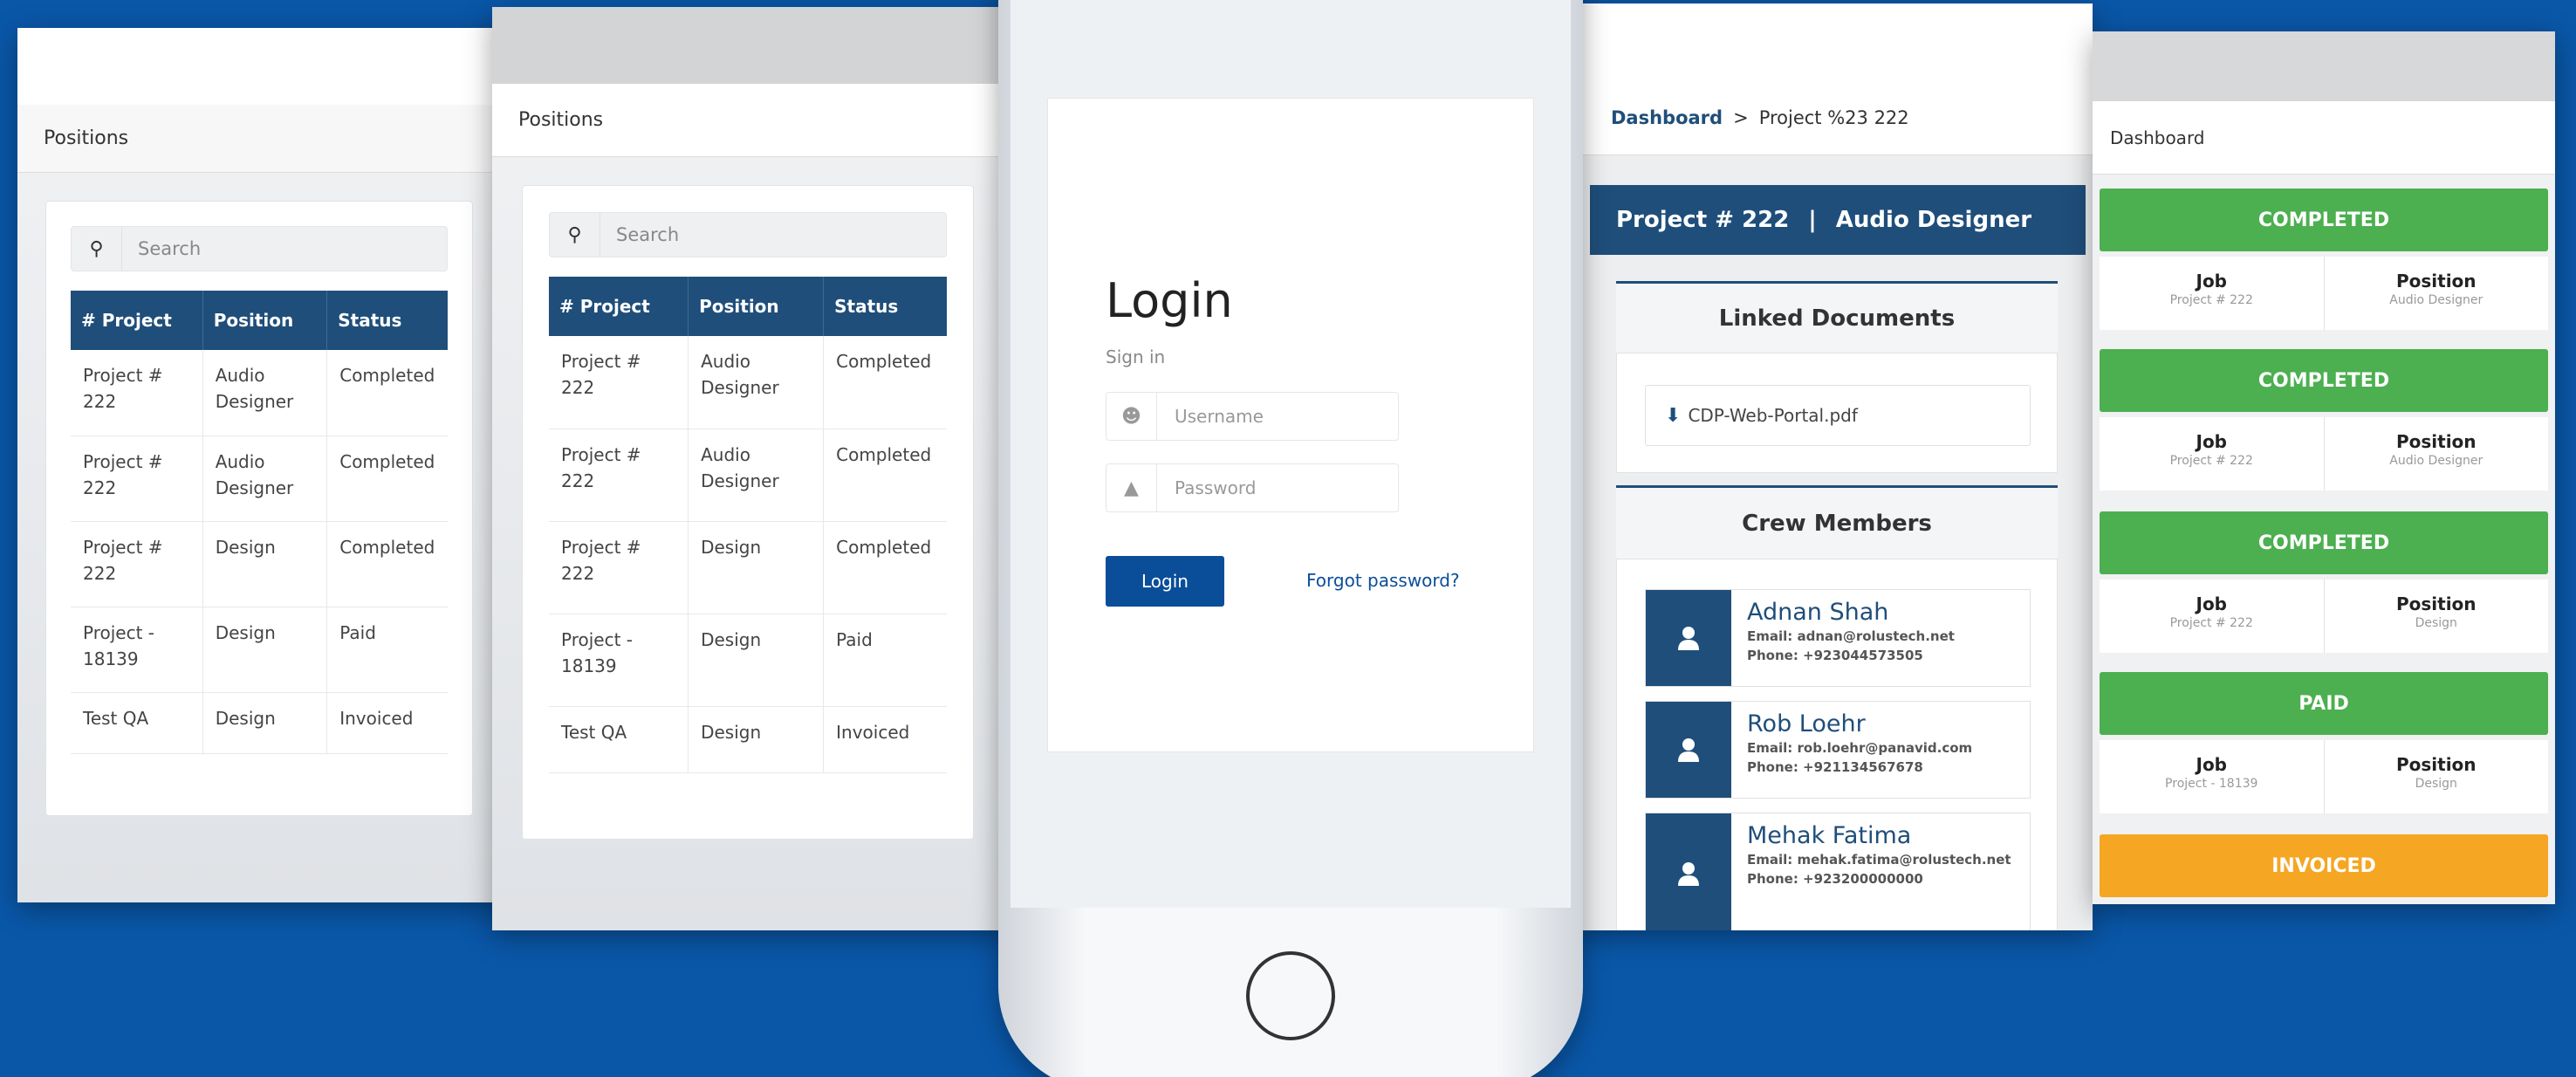 The image size is (2576, 1077). I want to click on crew-phone: Phone: +921134567678, so click(1859, 767).